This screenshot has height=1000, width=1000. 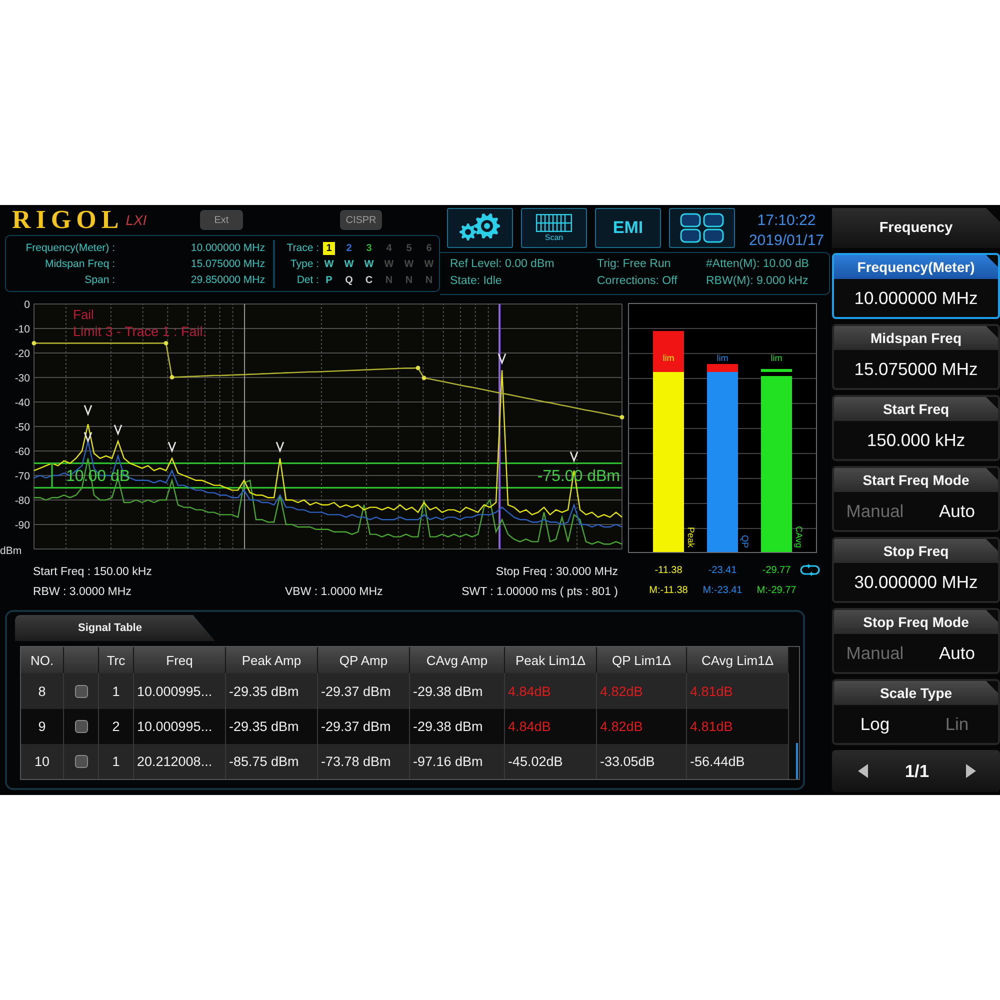 I want to click on meter-reading: -11.38, so click(x=668, y=570).